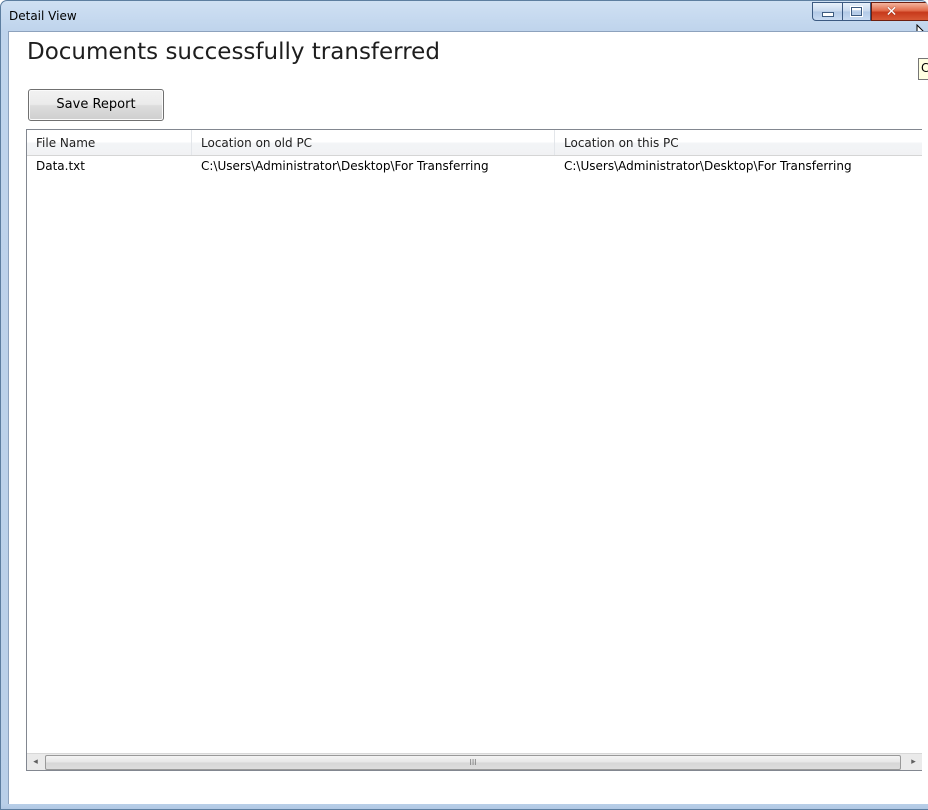 Image resolution: width=928 pixels, height=810 pixels. I want to click on maximize-icon, so click(856, 11).